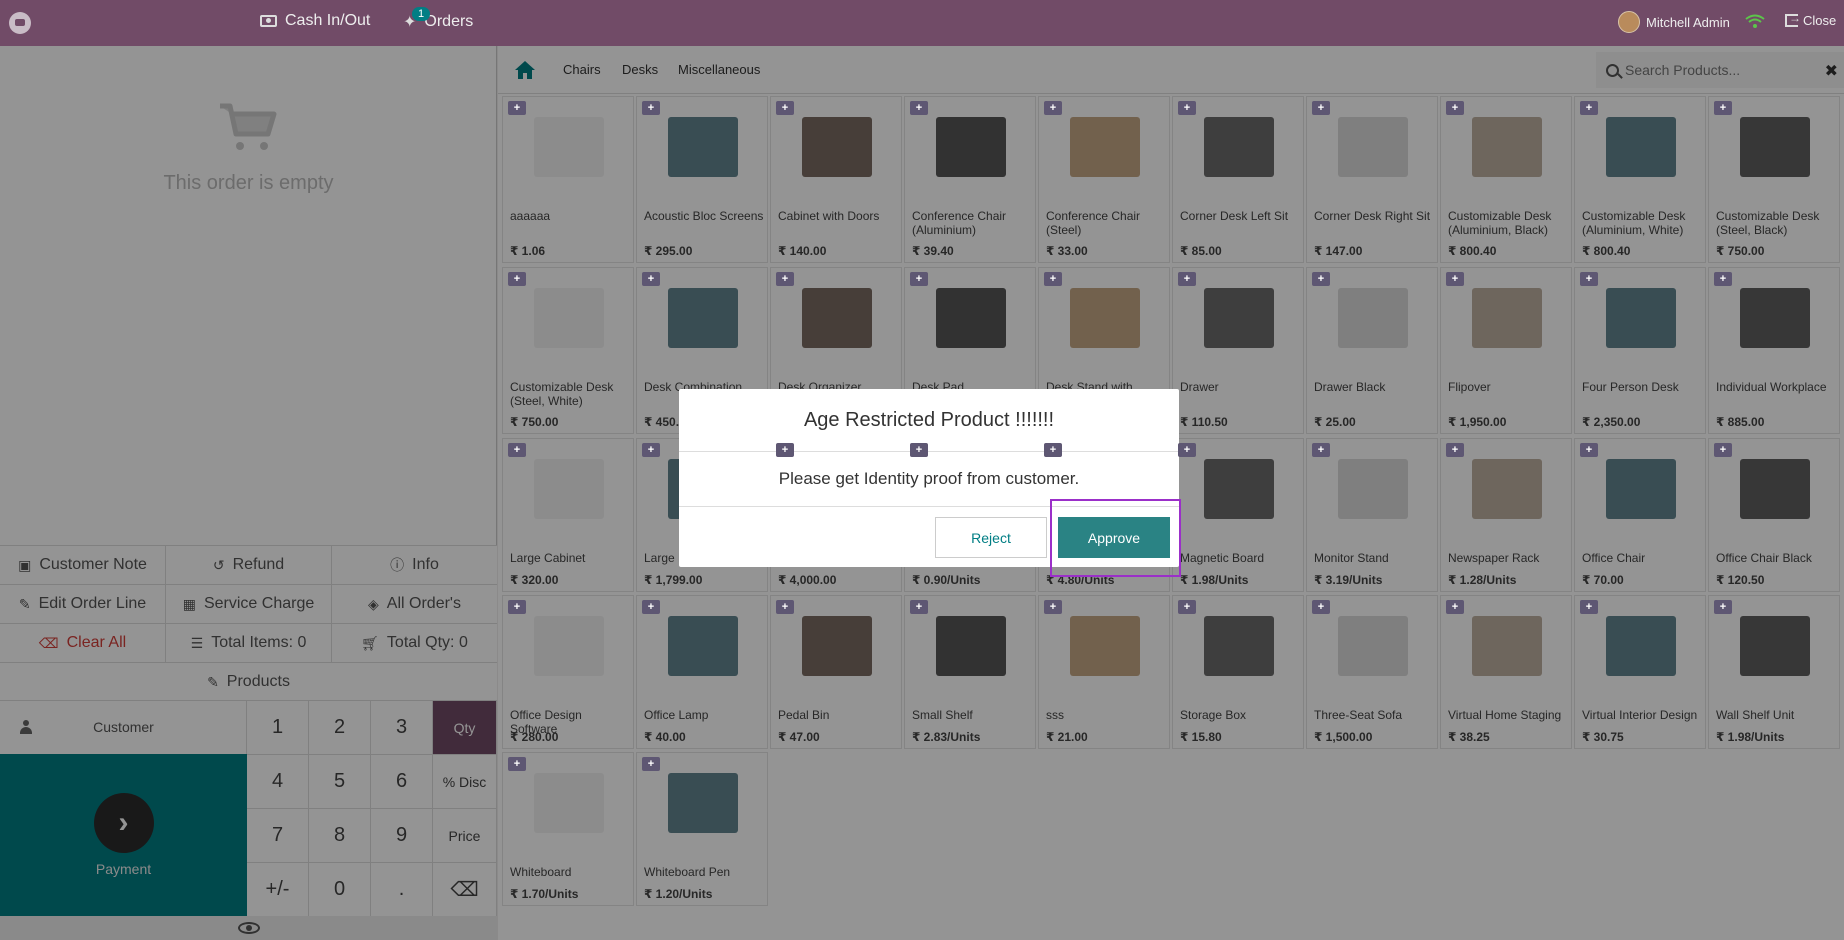 The image size is (1844, 940). I want to click on user-menu: Mitchell Admin, so click(1674, 22).